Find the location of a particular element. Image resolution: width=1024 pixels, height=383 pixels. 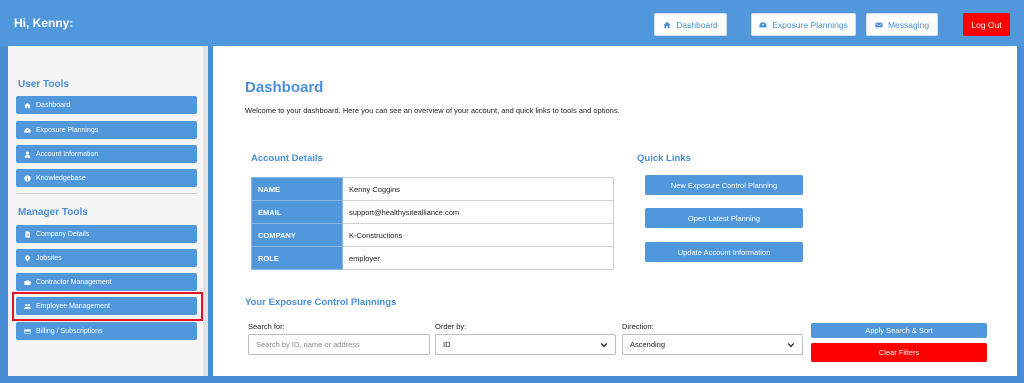

new-exposure-control-planning-button: New Exposure Control Planning is located at coordinates (724, 185).